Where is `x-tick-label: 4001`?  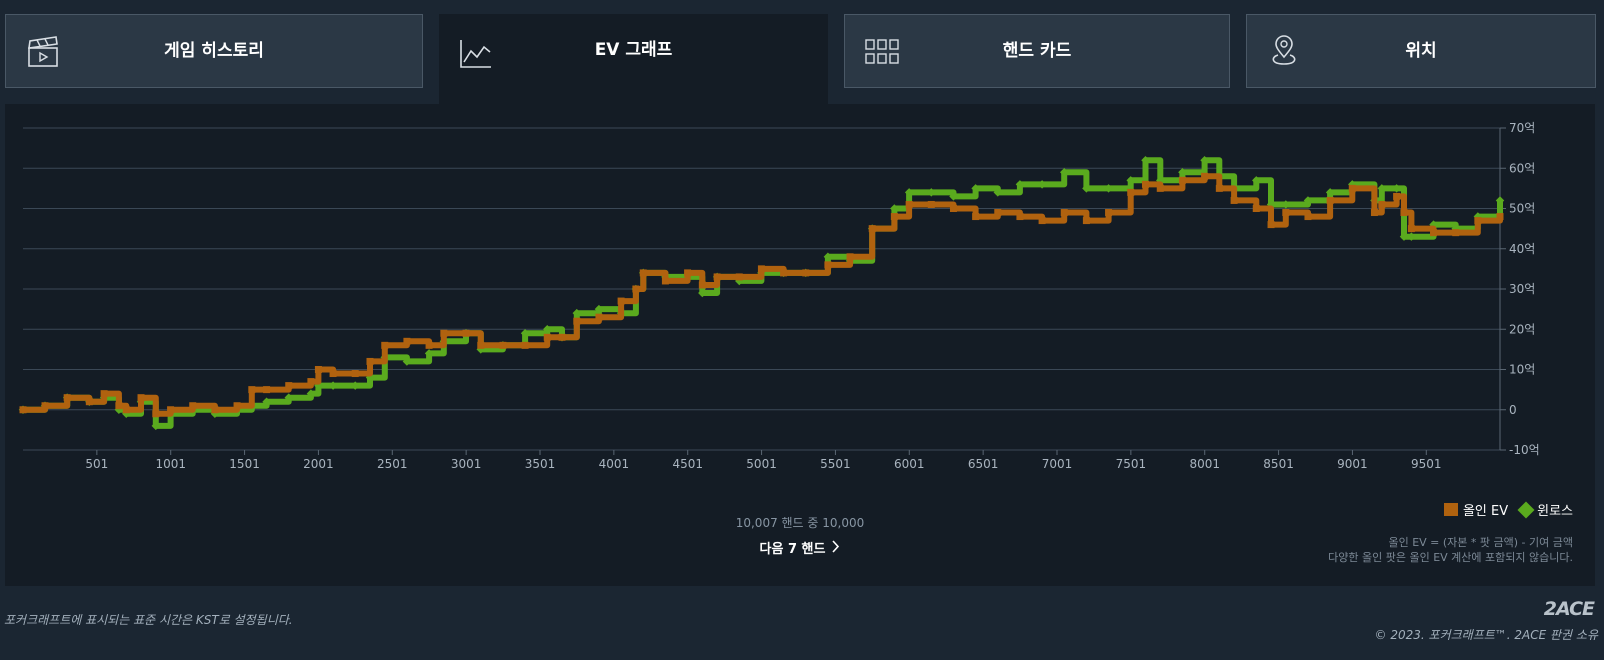 x-tick-label: 4001 is located at coordinates (614, 464).